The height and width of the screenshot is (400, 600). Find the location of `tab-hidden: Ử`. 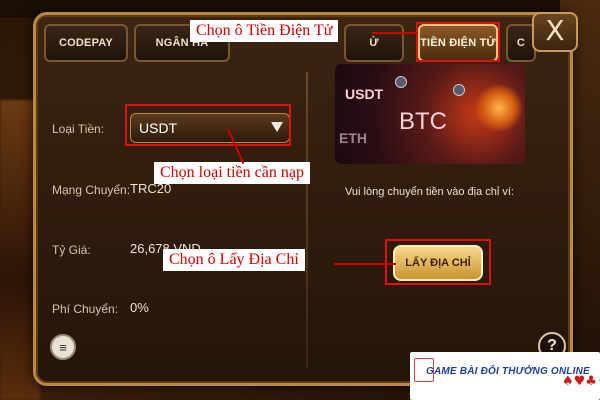

tab-hidden: Ử is located at coordinates (374, 43).